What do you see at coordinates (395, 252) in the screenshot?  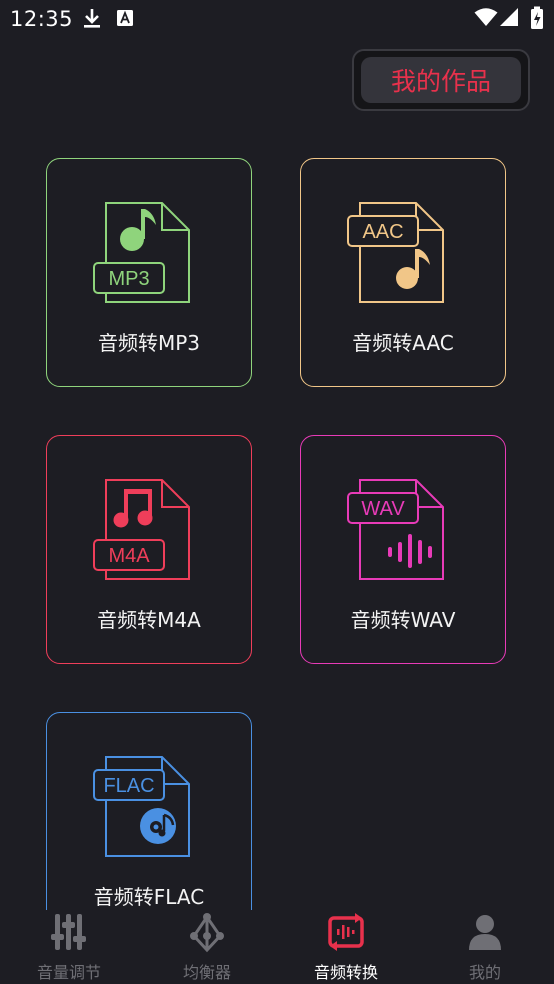 I see `aac-file-icon: AAC` at bounding box center [395, 252].